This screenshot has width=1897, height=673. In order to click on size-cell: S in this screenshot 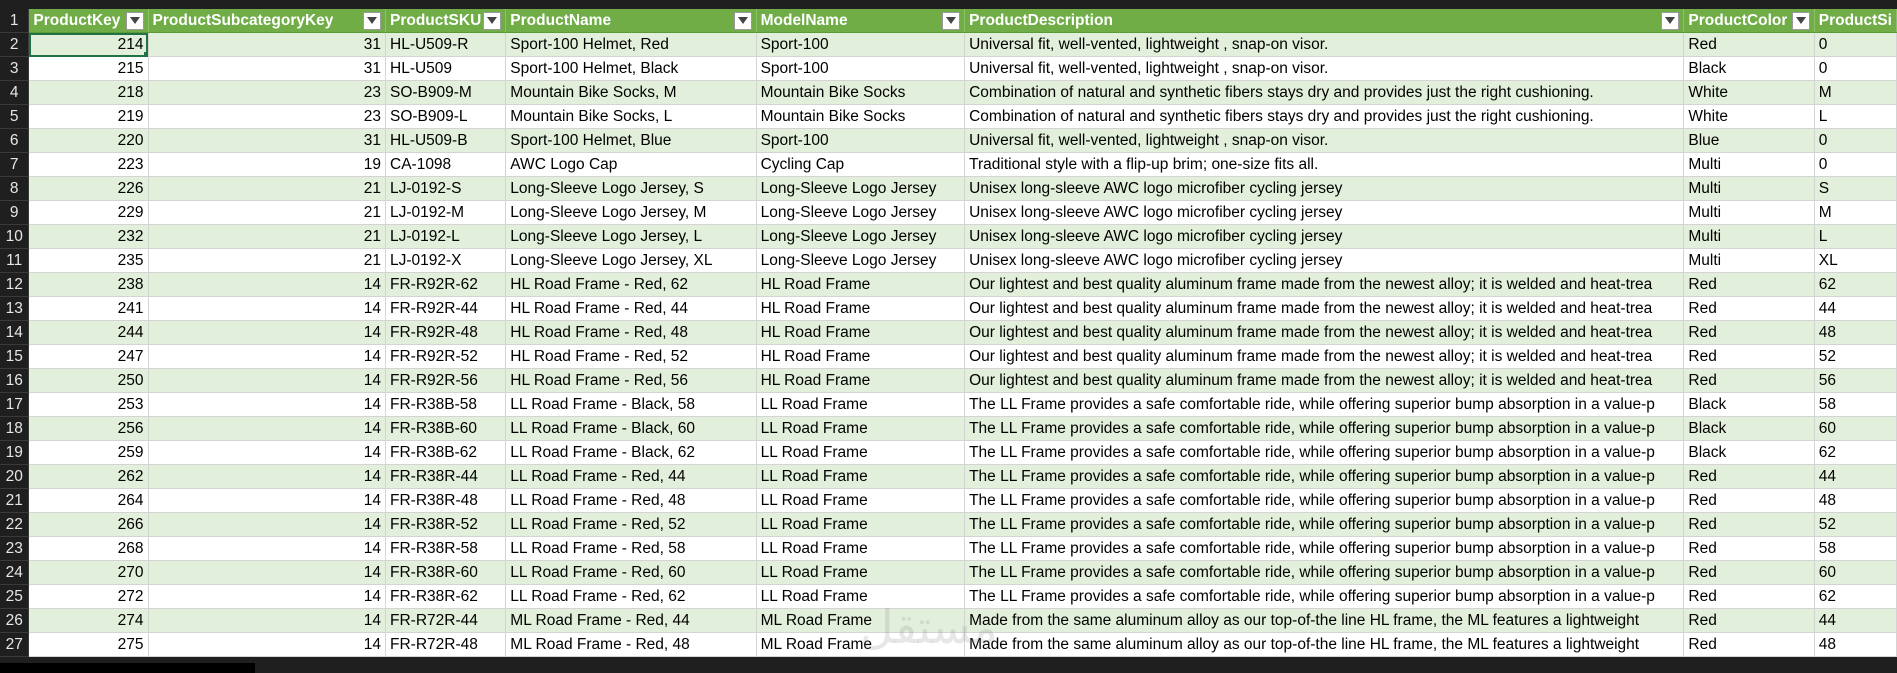, I will do `click(1855, 188)`.